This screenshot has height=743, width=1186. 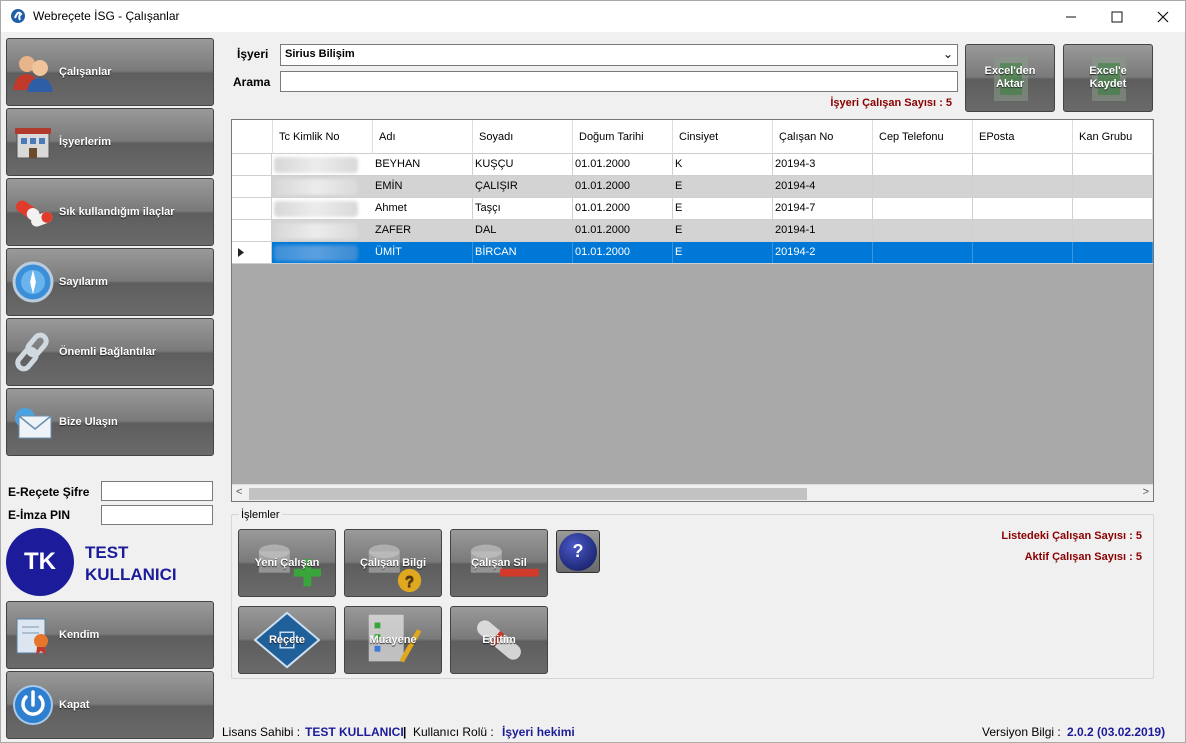 What do you see at coordinates (320, 54) in the screenshot?
I see `isyeri-selected-value: Sirius Bilişim` at bounding box center [320, 54].